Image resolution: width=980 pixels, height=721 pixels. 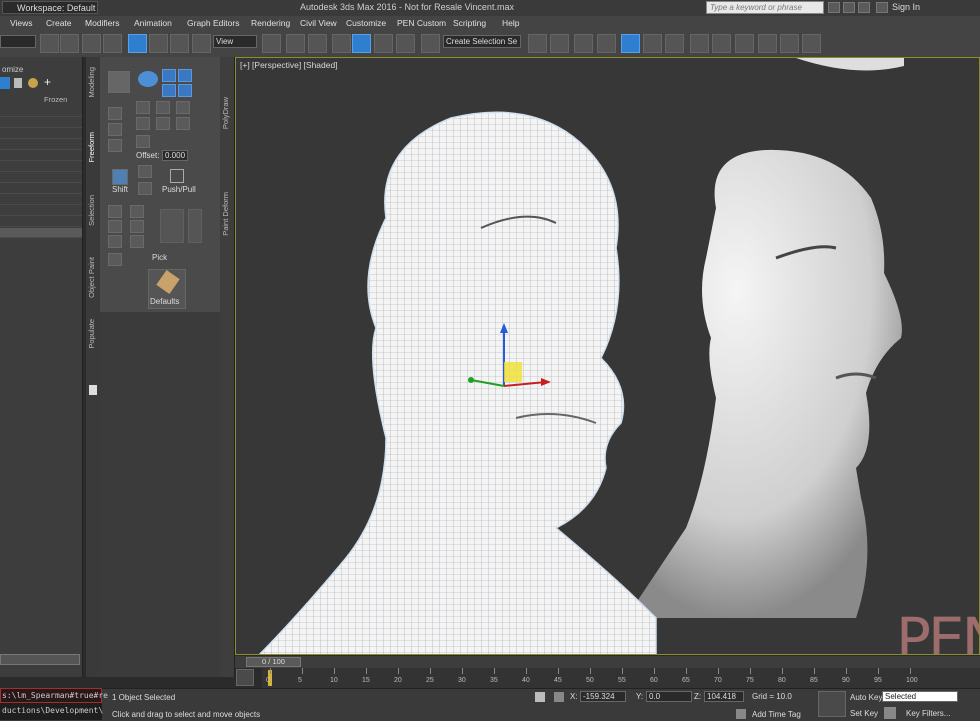 What do you see at coordinates (169, 90) in the screenshot?
I see `shift-brush-icon` at bounding box center [169, 90].